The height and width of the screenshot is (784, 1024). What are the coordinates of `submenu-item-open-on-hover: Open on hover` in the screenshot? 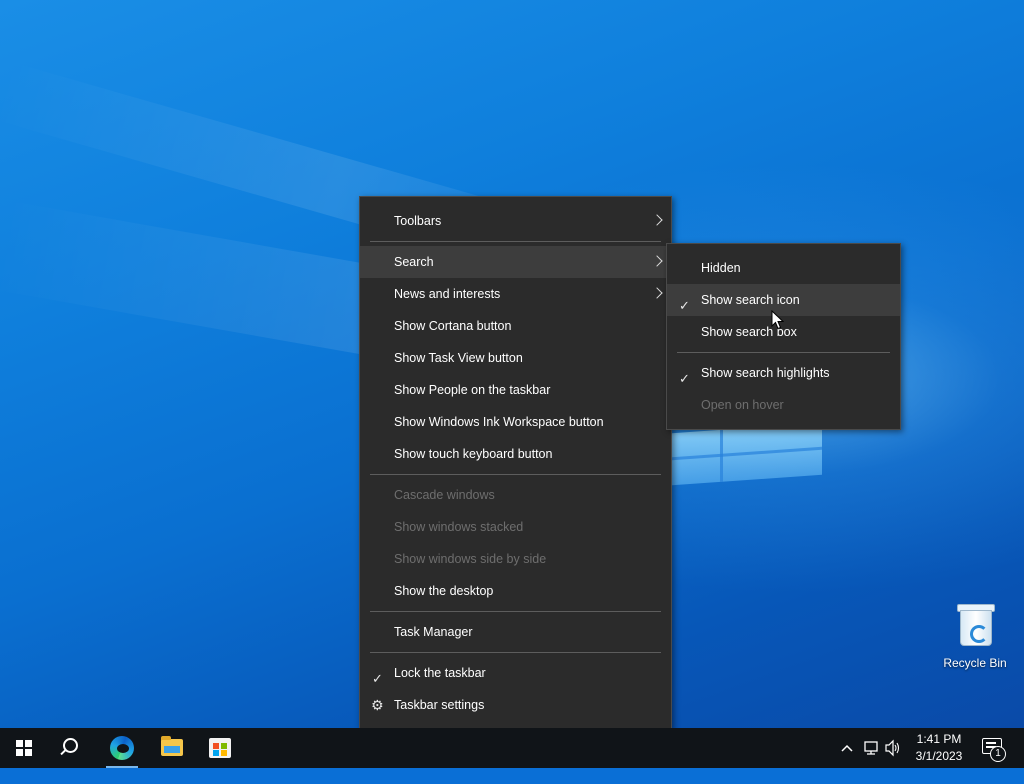 It's located at (783, 405).